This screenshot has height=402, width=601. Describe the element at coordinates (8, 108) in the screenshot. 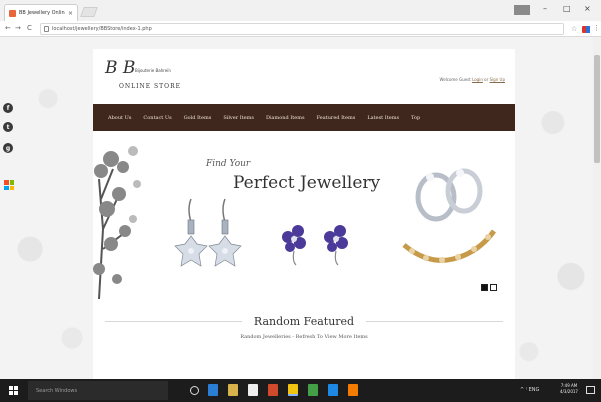

I see `facebook-icon: f` at that location.